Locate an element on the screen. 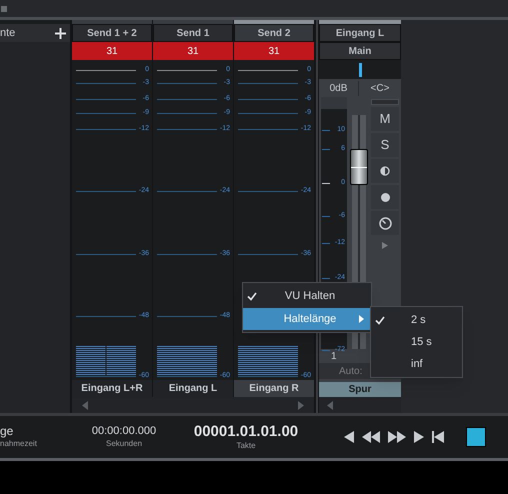 Image resolution: width=508 pixels, height=494 pixels. time-value: ge is located at coordinates (7, 431).